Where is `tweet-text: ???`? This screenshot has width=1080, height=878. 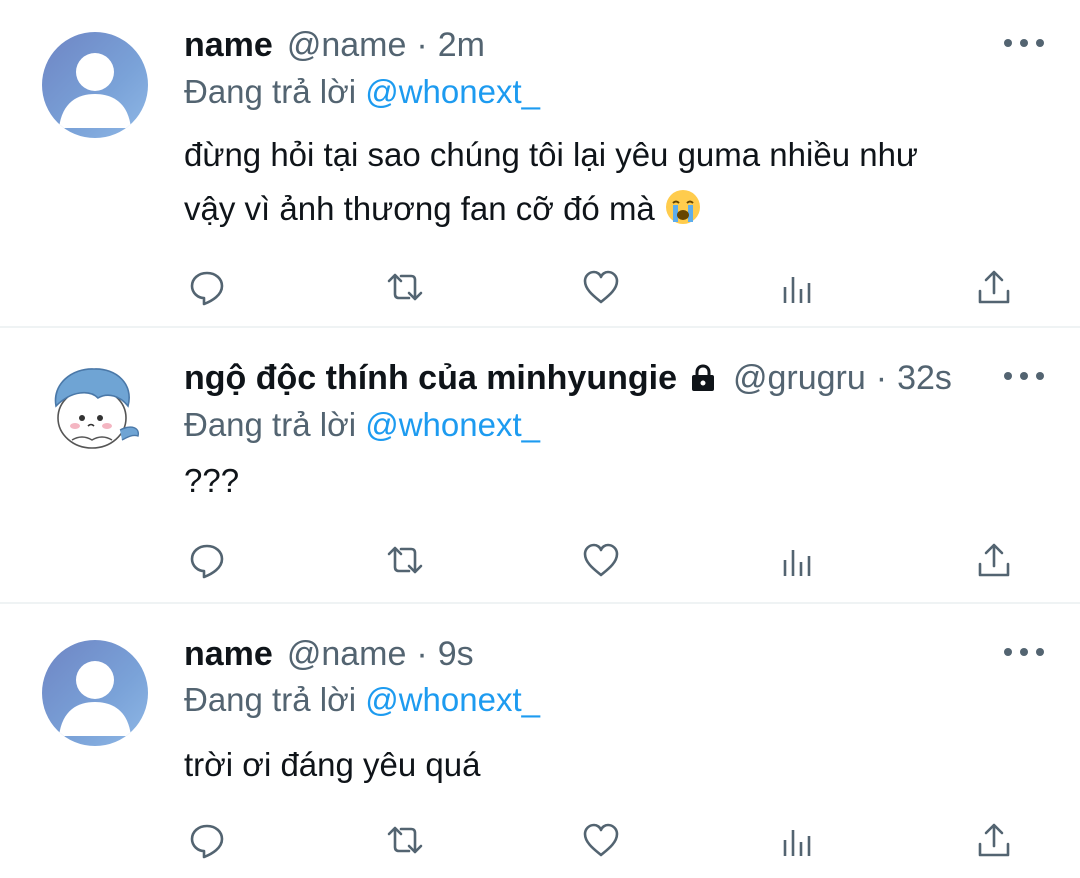
tweet-text: ??? is located at coordinates (604, 481).